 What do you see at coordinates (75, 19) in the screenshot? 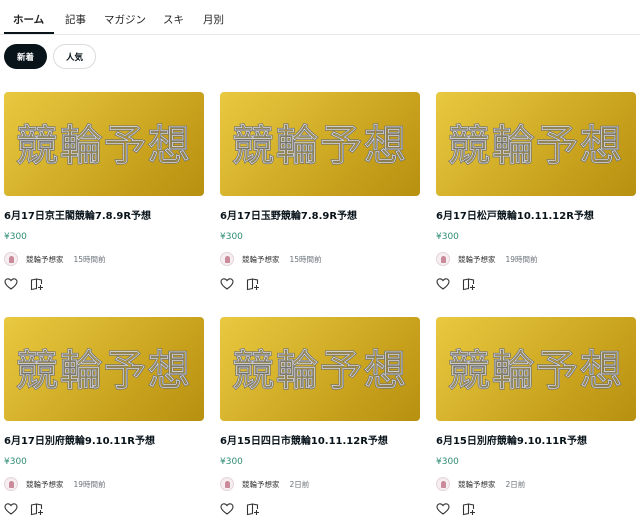
I see `tab-articles: 記事` at bounding box center [75, 19].